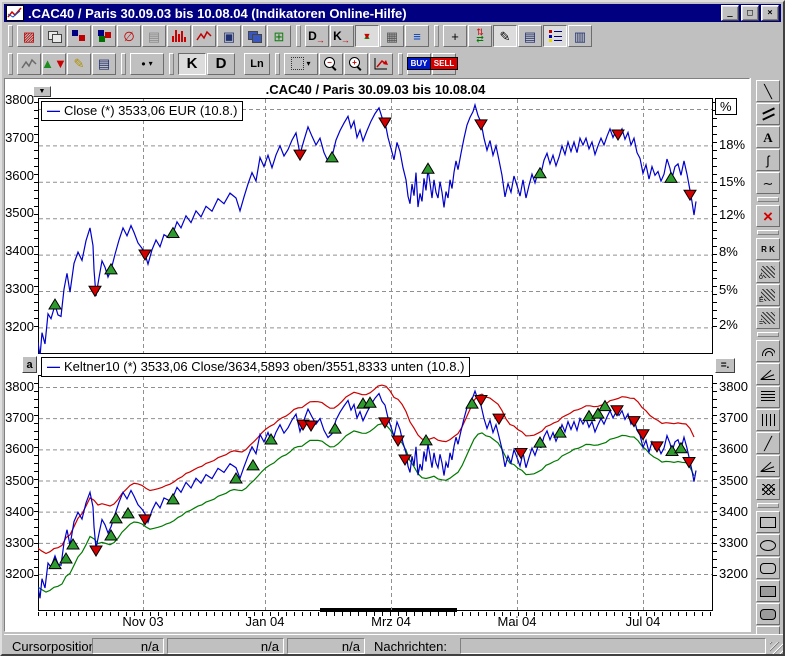 This screenshot has height=656, width=785. I want to click on hatch-tool-e-glyph: E, so click(761, 300).